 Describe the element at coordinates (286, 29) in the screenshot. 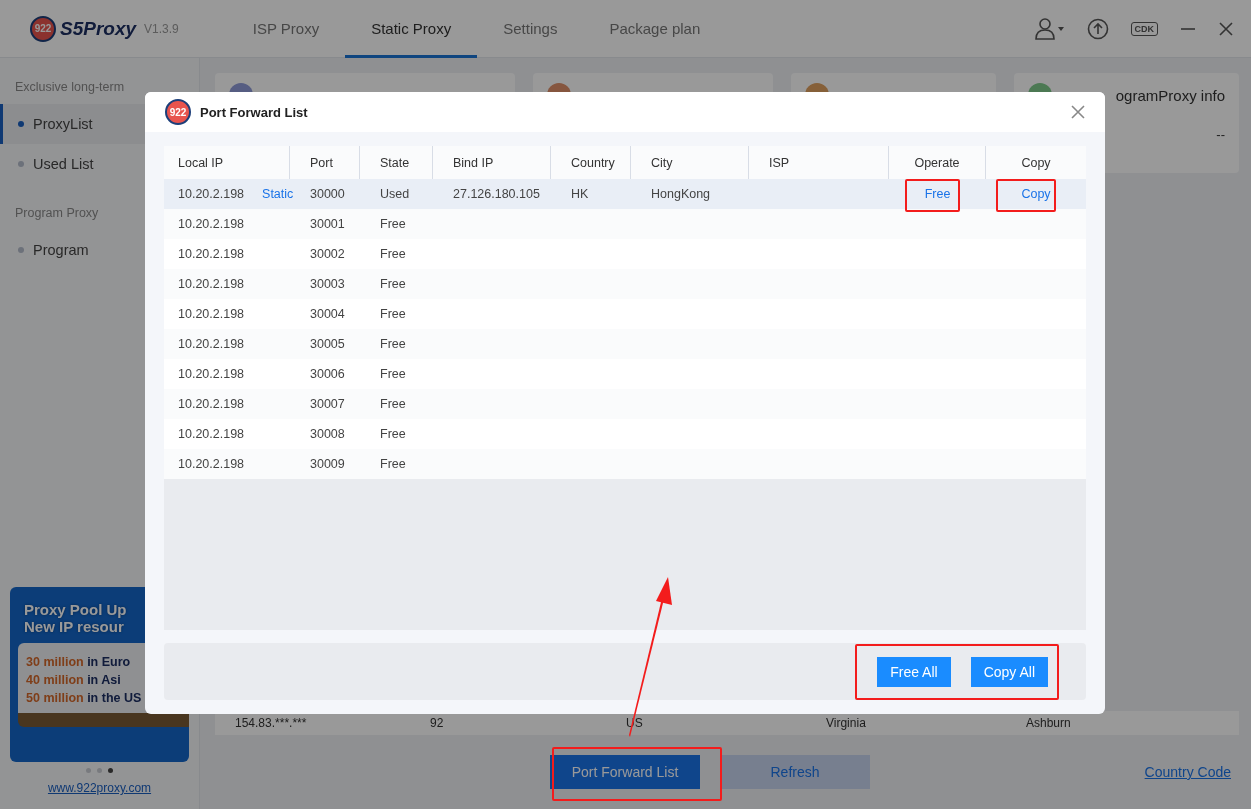

I see `nav-tab: ISP Proxy` at that location.